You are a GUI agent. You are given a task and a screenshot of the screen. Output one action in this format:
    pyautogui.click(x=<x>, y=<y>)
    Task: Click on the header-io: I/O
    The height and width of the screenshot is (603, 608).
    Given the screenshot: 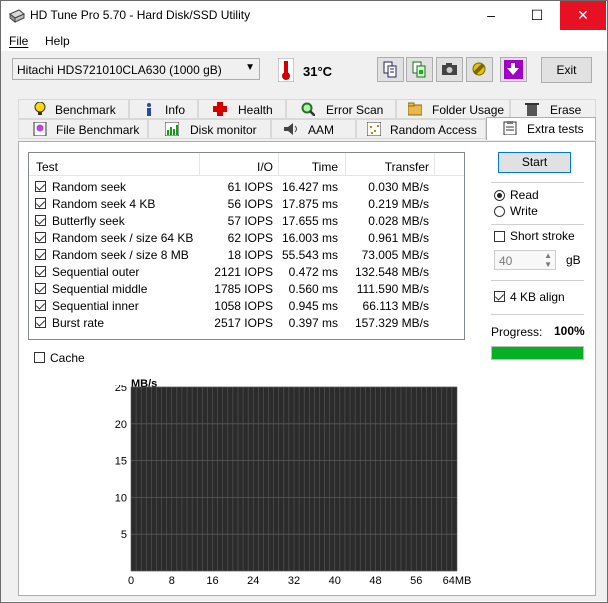 What is the action you would take?
    pyautogui.click(x=236, y=167)
    